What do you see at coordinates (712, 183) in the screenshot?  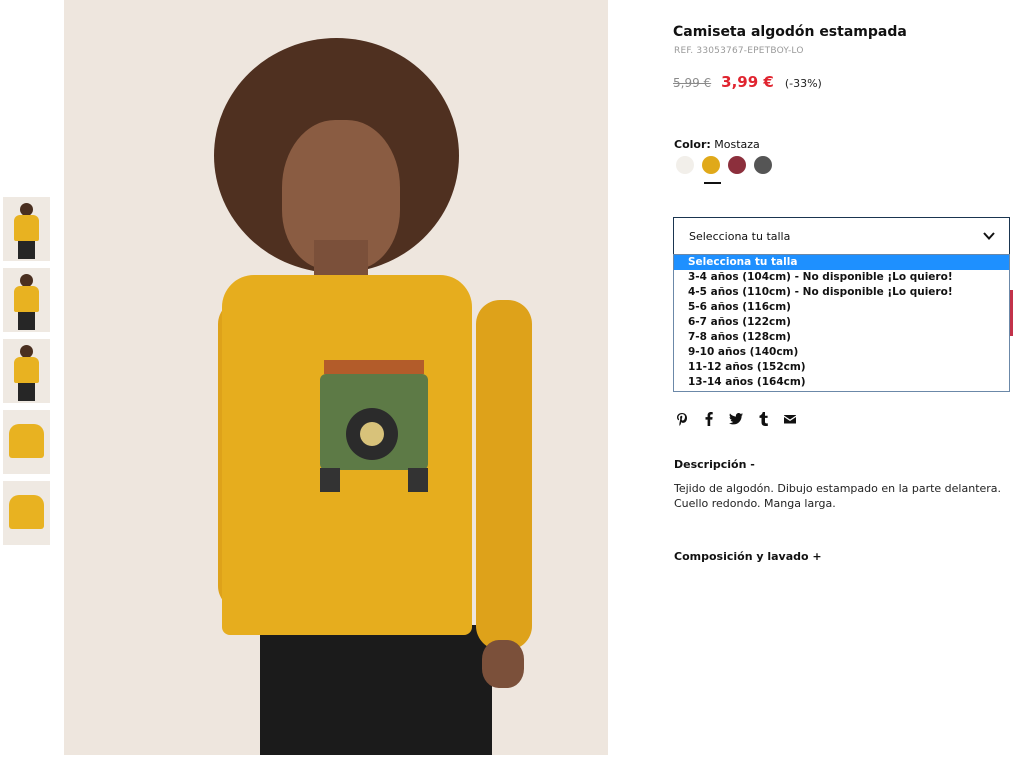 I see `selected-swatch-indicator` at bounding box center [712, 183].